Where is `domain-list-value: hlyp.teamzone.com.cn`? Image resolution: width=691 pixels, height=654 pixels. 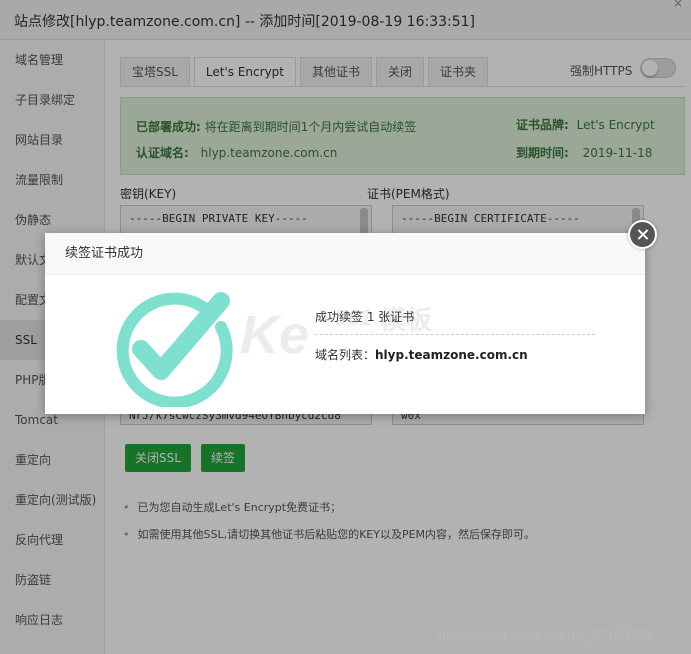 domain-list-value: hlyp.teamzone.com.cn is located at coordinates (451, 355).